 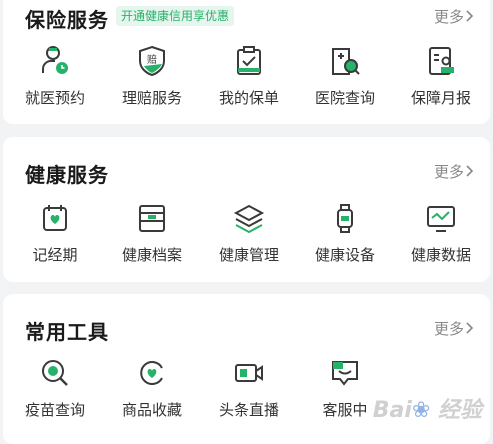 What do you see at coordinates (54, 410) in the screenshot?
I see `item-label: 疫苗查询` at bounding box center [54, 410].